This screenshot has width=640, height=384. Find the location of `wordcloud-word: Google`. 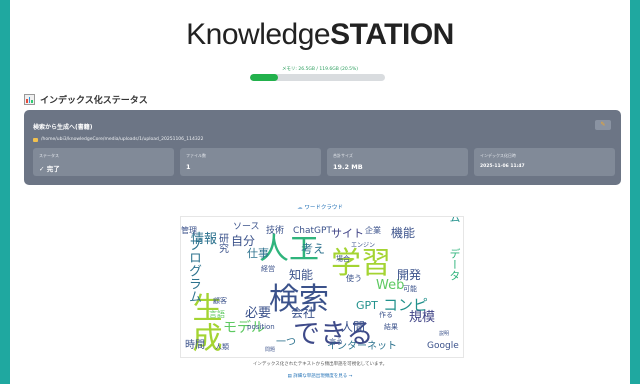

wordcloud-word: Google is located at coordinates (443, 346).